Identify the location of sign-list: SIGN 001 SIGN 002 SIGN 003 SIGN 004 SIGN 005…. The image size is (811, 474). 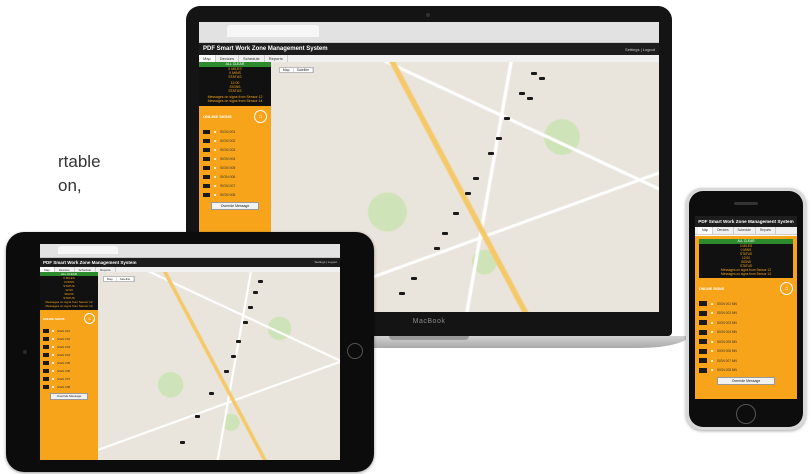
(235, 163).